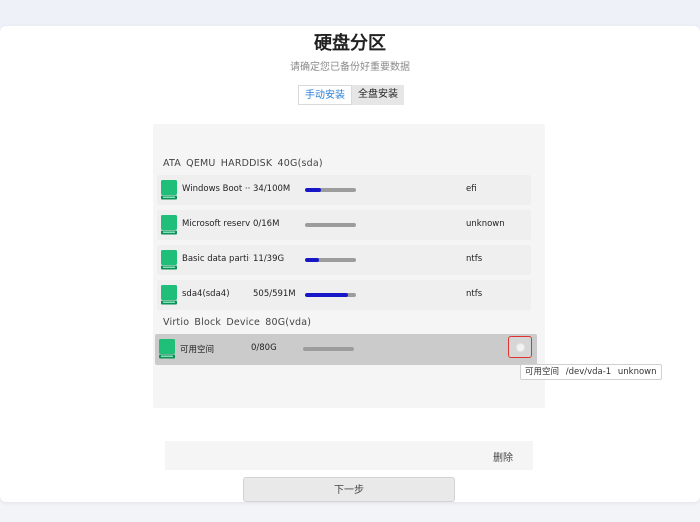 The width and height of the screenshot is (700, 522). What do you see at coordinates (503, 456) in the screenshot?
I see `delete-button: 删除` at bounding box center [503, 456].